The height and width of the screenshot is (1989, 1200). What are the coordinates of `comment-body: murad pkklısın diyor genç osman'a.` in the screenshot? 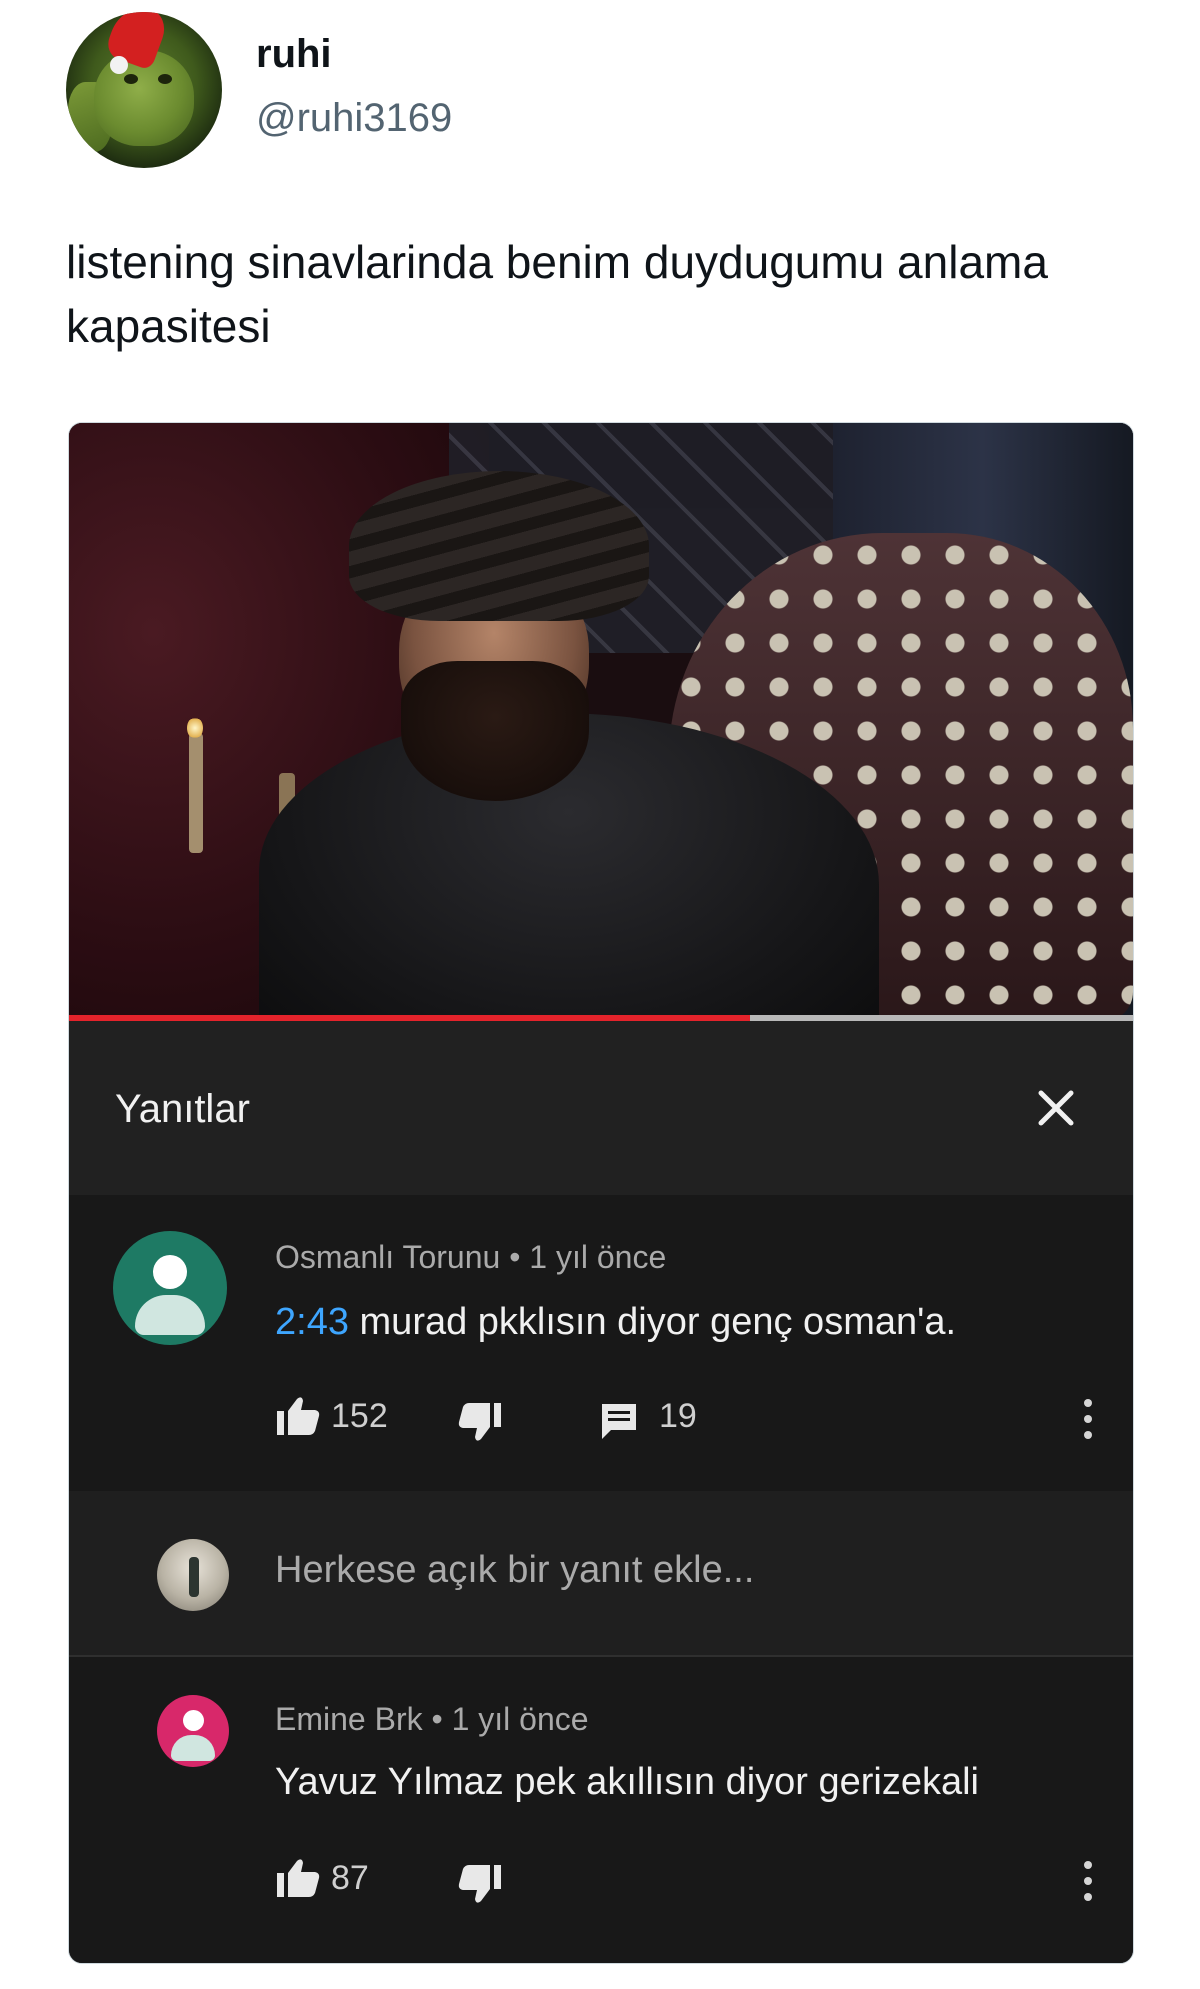 It's located at (652, 1322).